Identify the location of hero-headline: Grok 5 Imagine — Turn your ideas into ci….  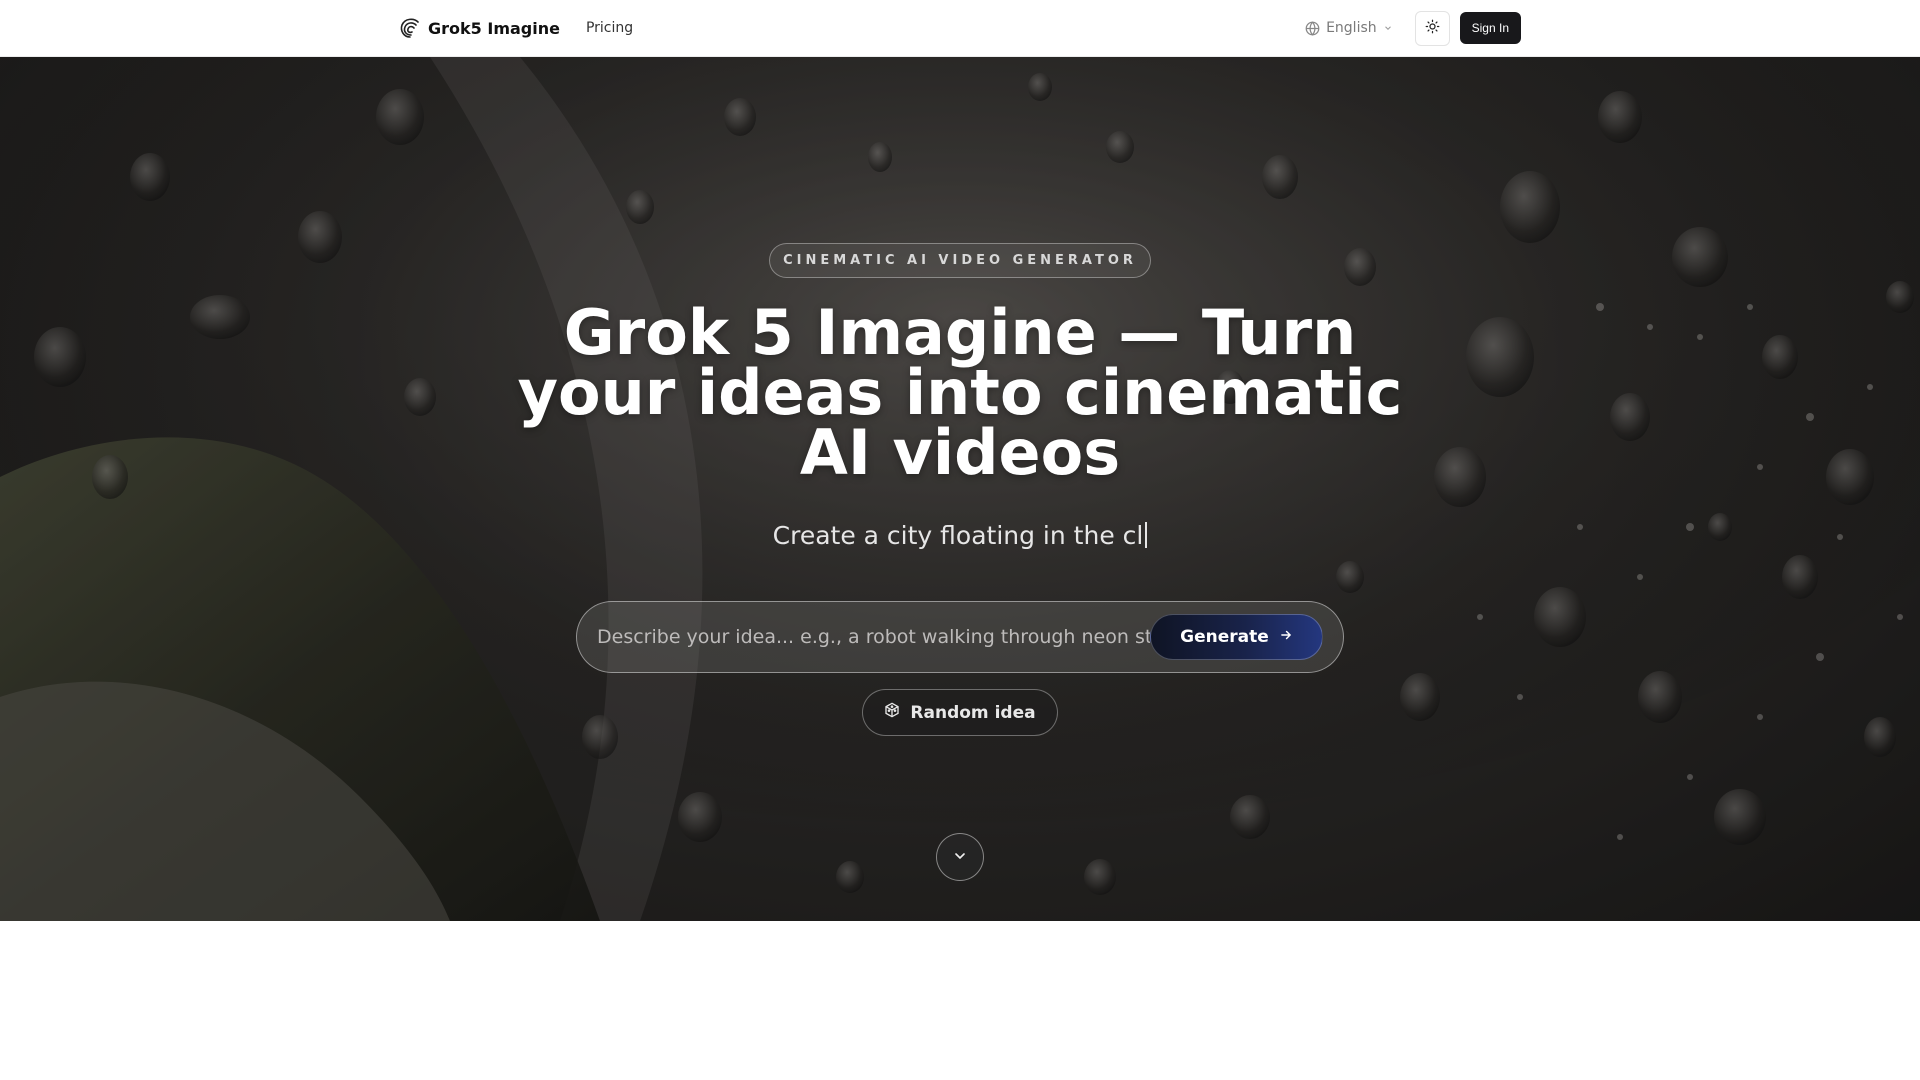
(960, 392).